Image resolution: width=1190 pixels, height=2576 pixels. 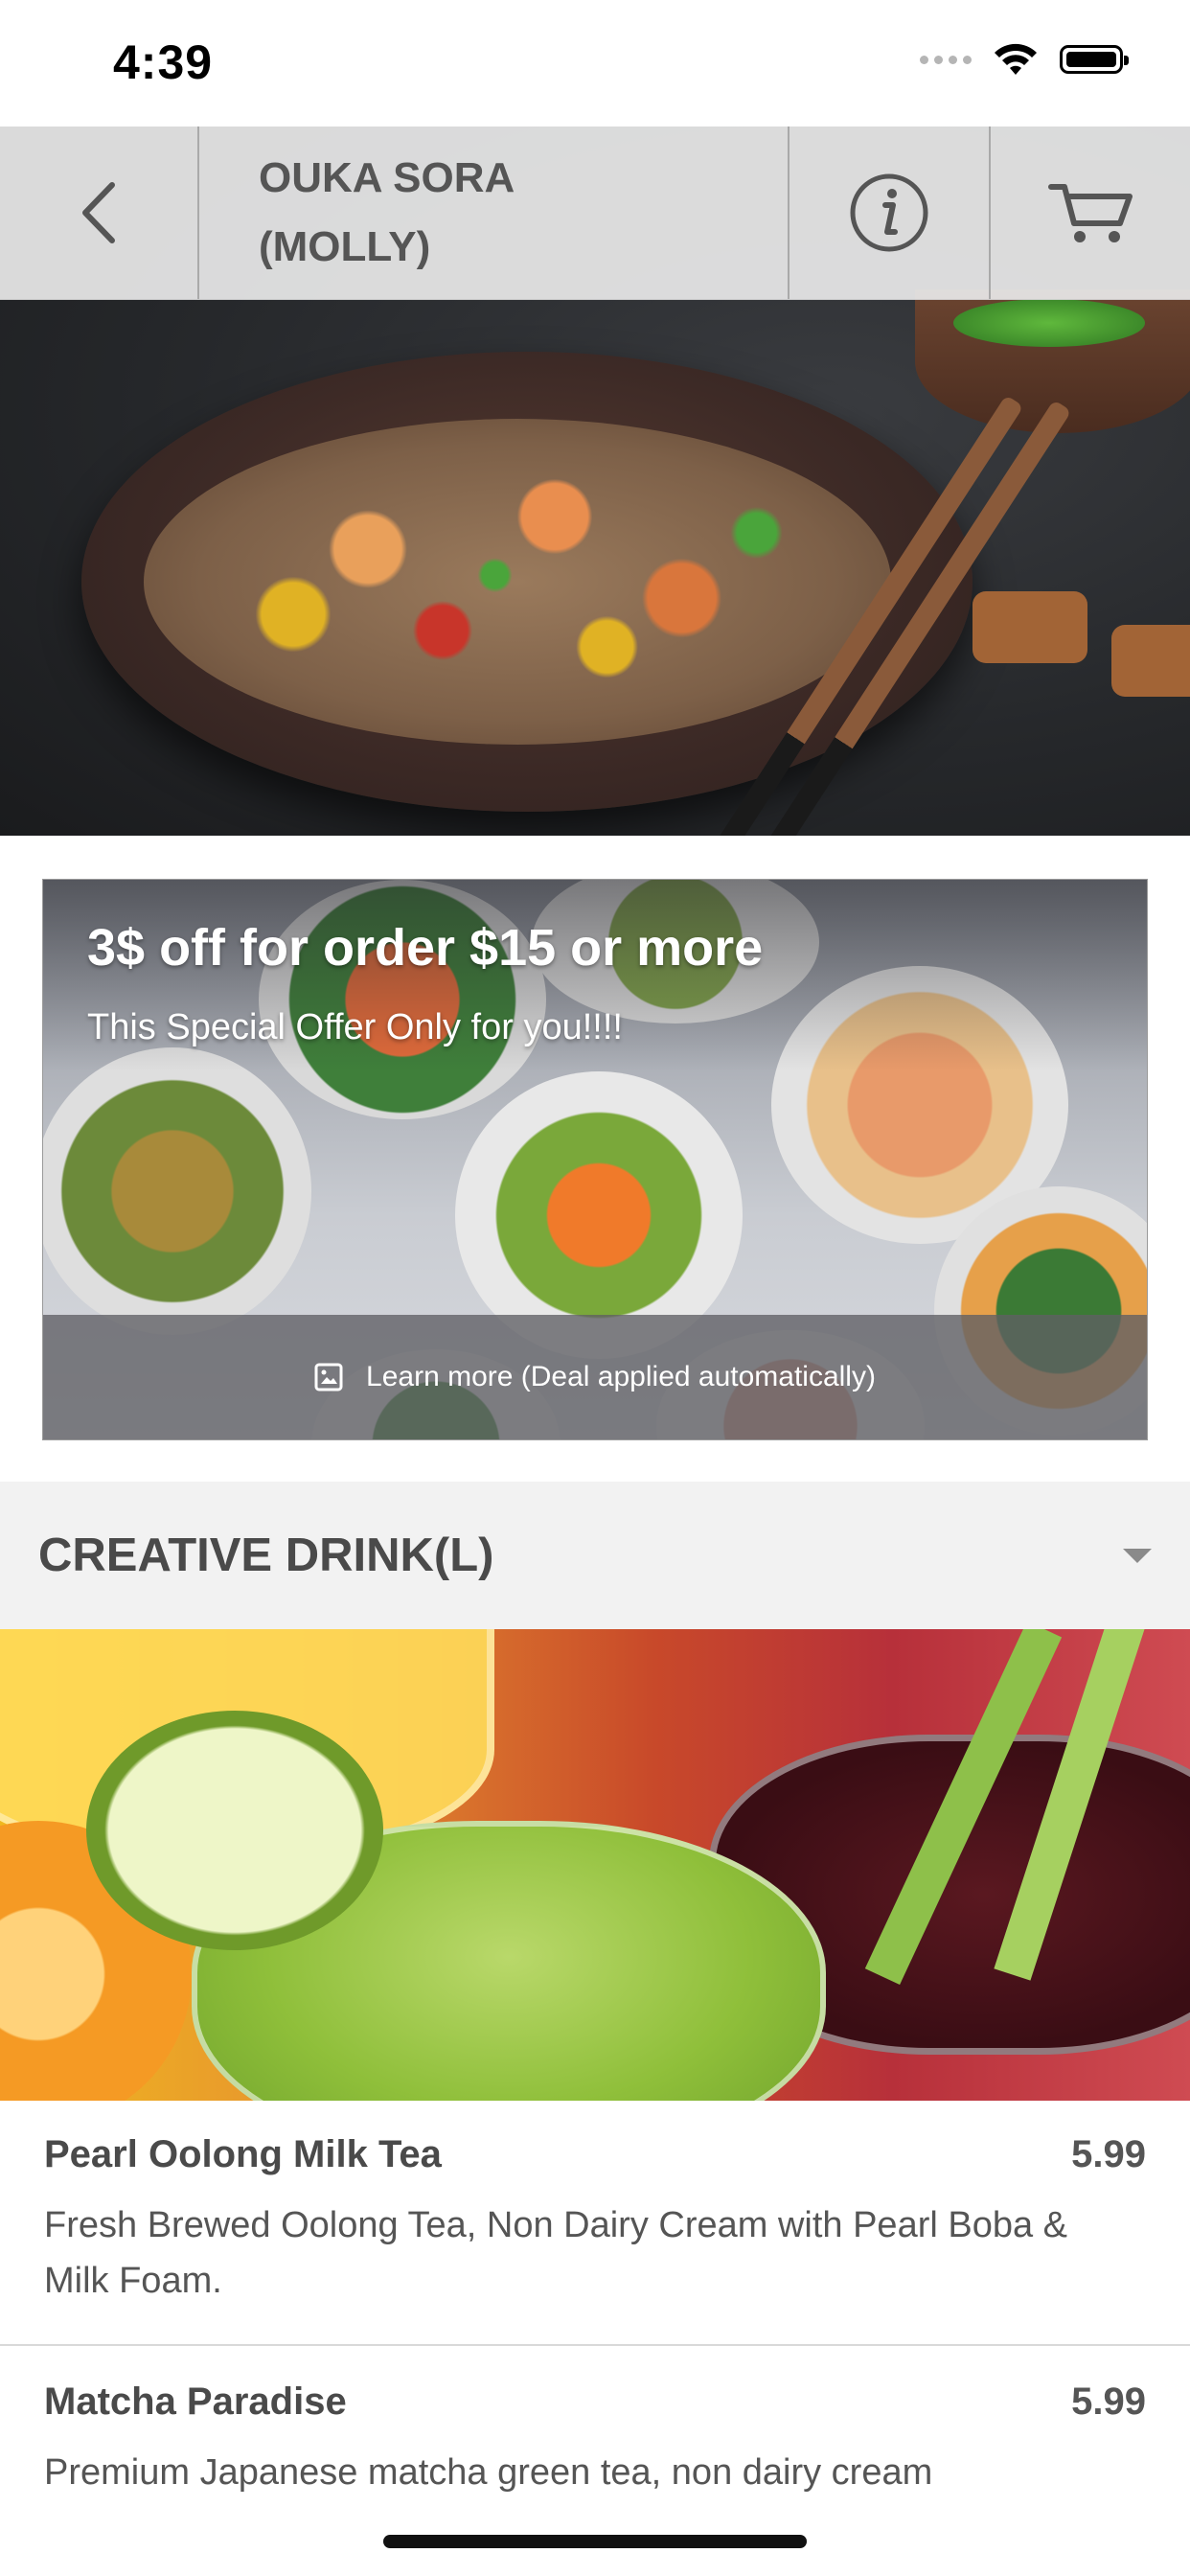 I want to click on signal-icon, so click(x=946, y=59).